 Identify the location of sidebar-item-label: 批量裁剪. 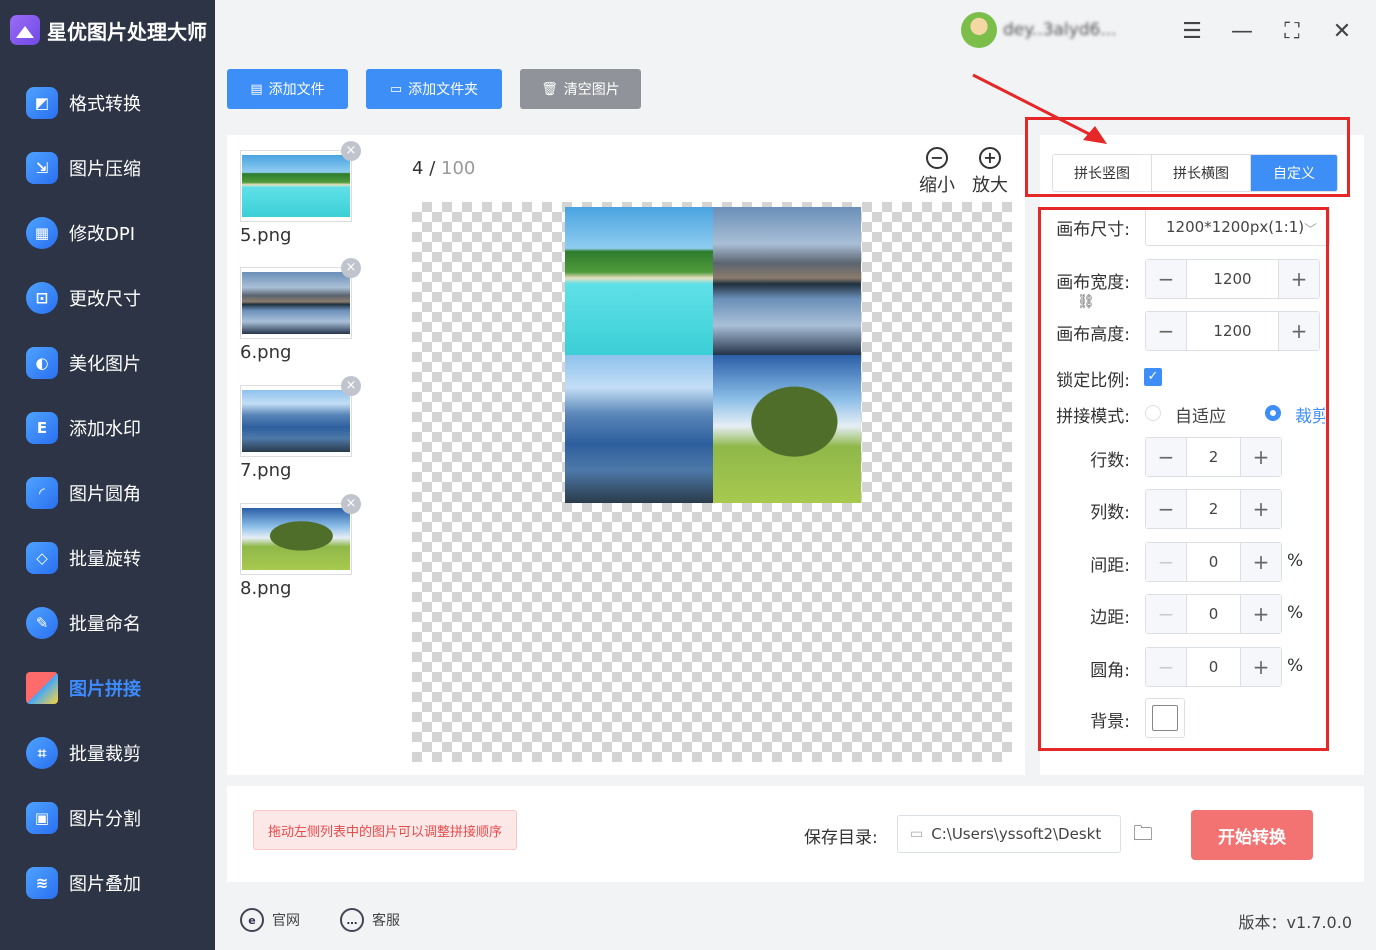
(105, 754).